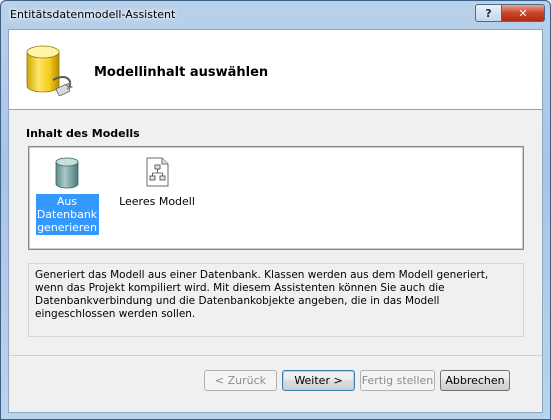 Image resolution: width=551 pixels, height=420 pixels. What do you see at coordinates (157, 172) in the screenshot?
I see `empty-model-icon` at bounding box center [157, 172].